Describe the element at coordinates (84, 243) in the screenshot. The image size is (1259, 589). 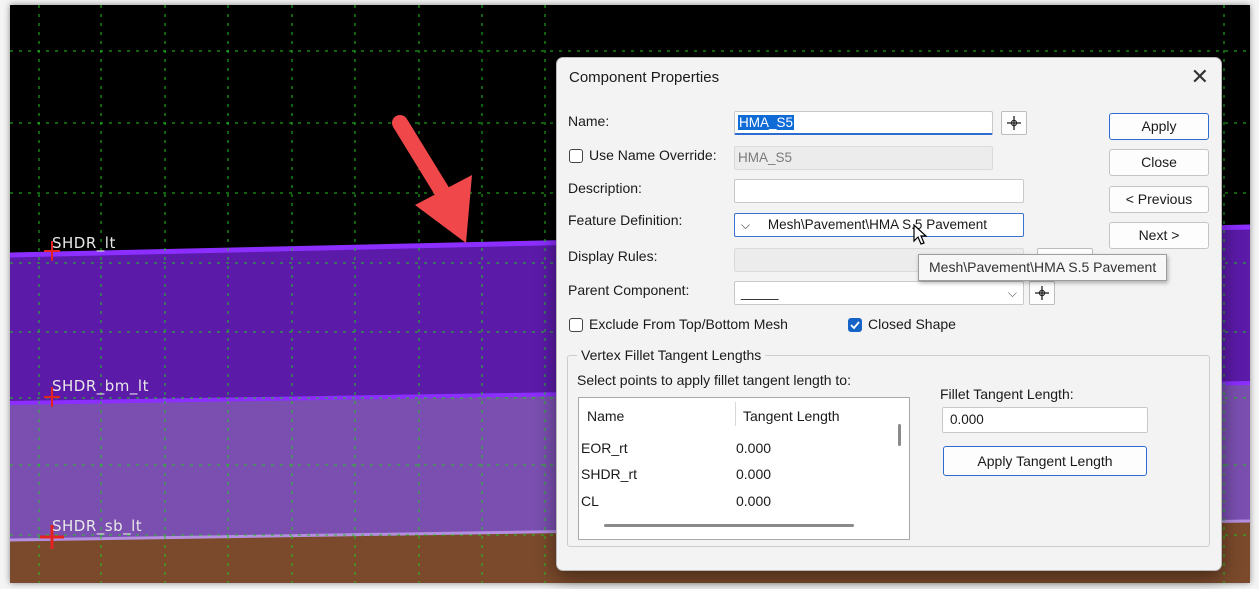
I see `label-shdr-lt: SHDR_lt` at that location.